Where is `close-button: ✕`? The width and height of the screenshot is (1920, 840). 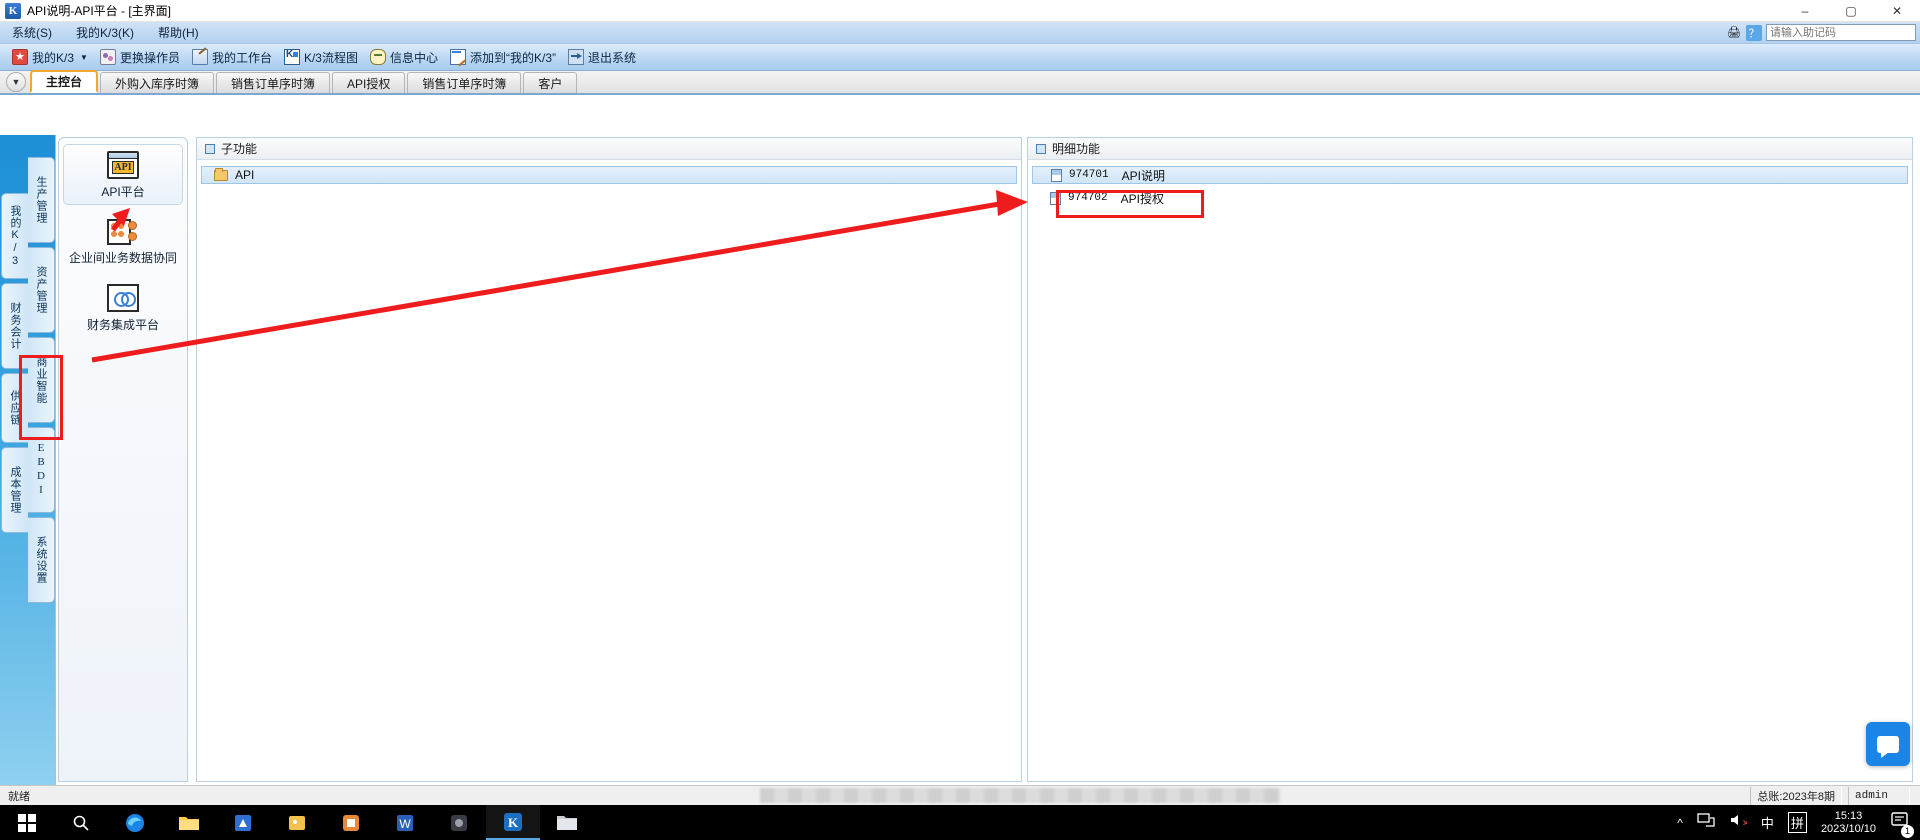
close-button: ✕ is located at coordinates (1897, 11).